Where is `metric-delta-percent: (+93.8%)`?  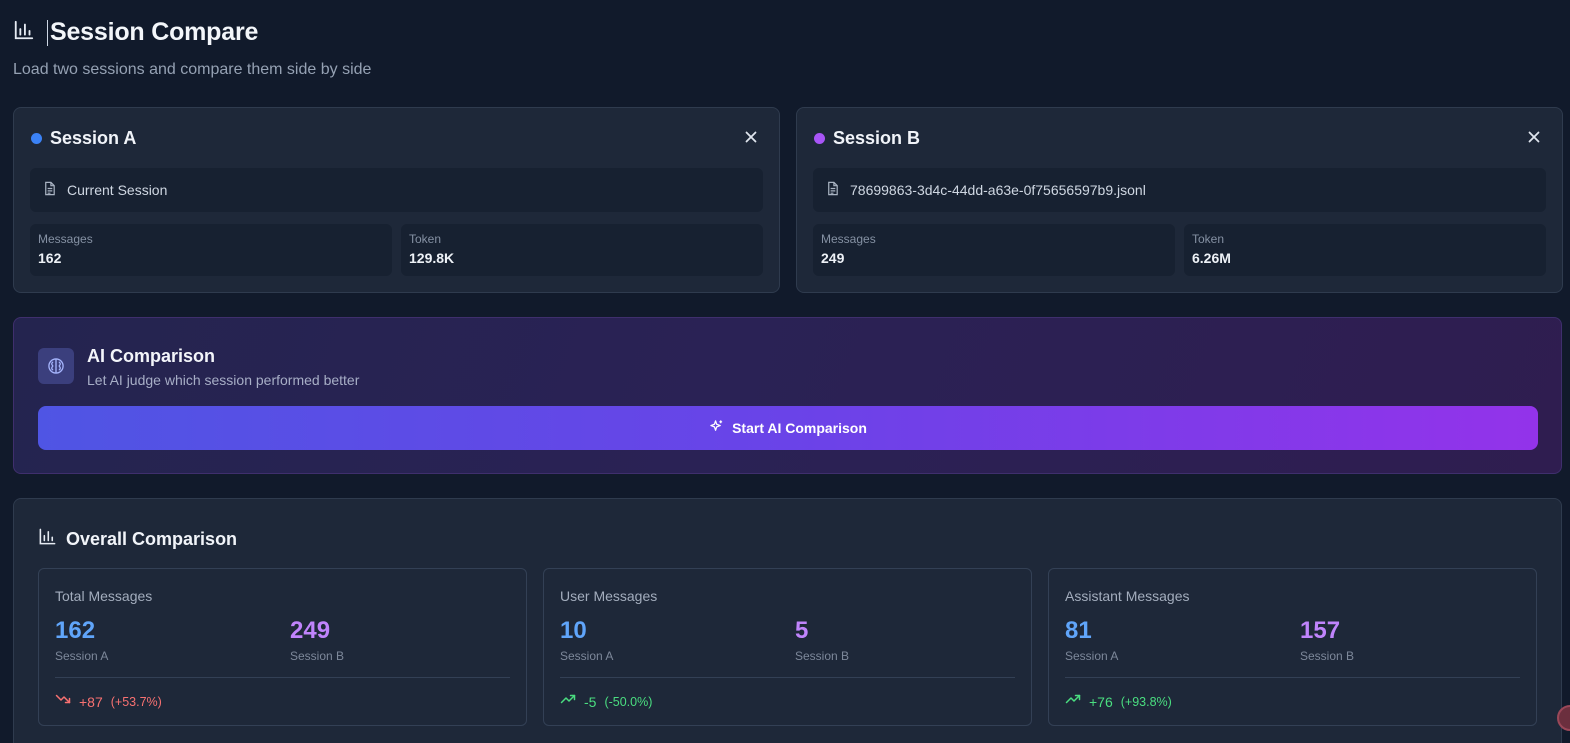 metric-delta-percent: (+93.8%) is located at coordinates (1146, 701).